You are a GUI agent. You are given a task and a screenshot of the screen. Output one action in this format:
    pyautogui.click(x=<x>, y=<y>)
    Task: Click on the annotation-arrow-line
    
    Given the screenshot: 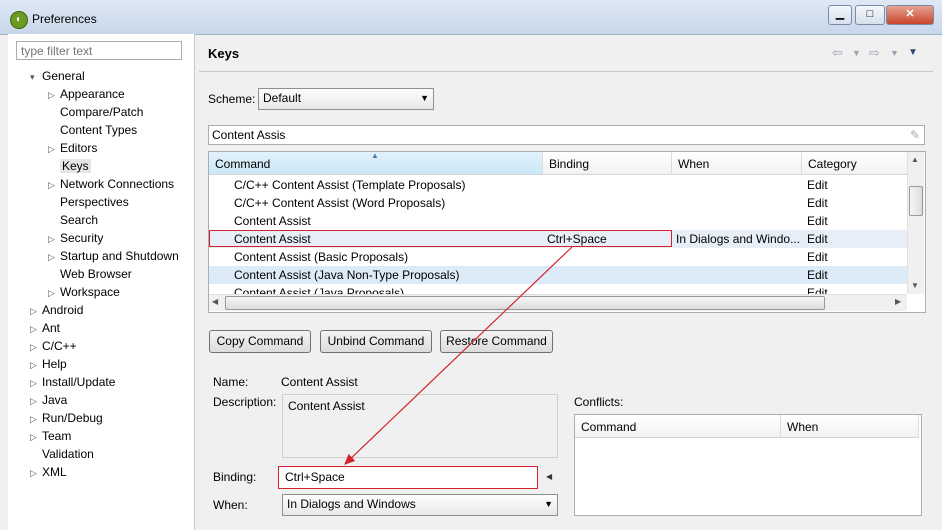 What is the action you would take?
    pyautogui.click(x=458, y=355)
    